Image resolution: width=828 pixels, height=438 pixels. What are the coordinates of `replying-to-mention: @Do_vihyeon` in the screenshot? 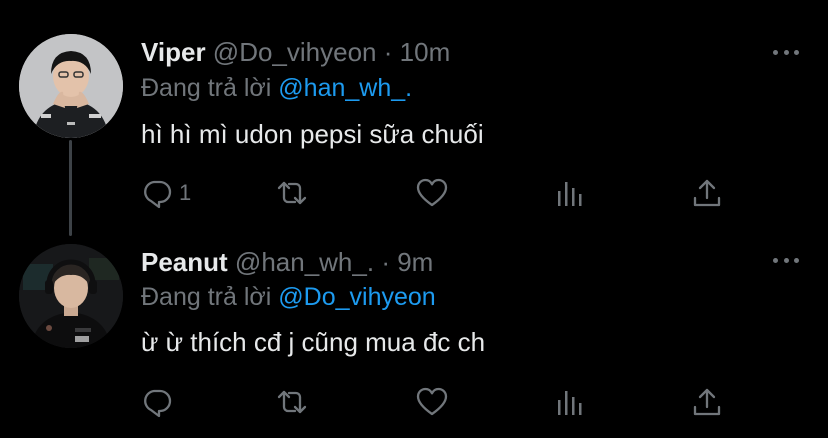 It's located at (356, 297).